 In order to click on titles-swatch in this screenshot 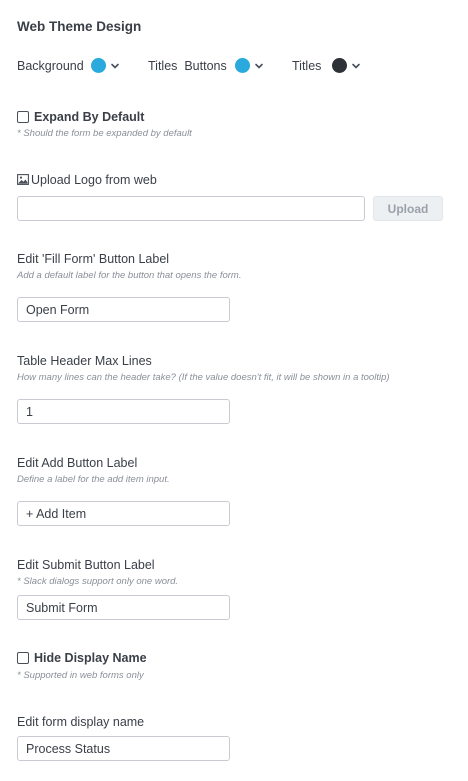, I will do `click(339, 65)`.